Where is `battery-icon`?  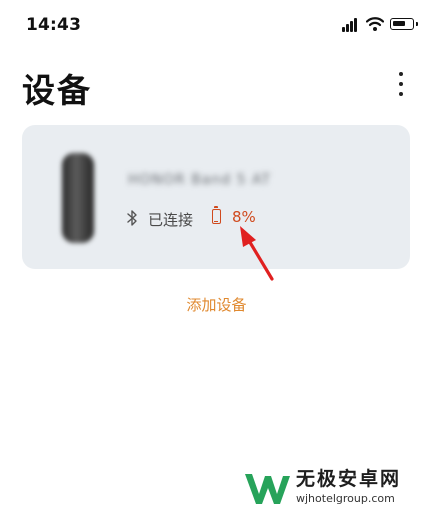 battery-icon is located at coordinates (404, 24).